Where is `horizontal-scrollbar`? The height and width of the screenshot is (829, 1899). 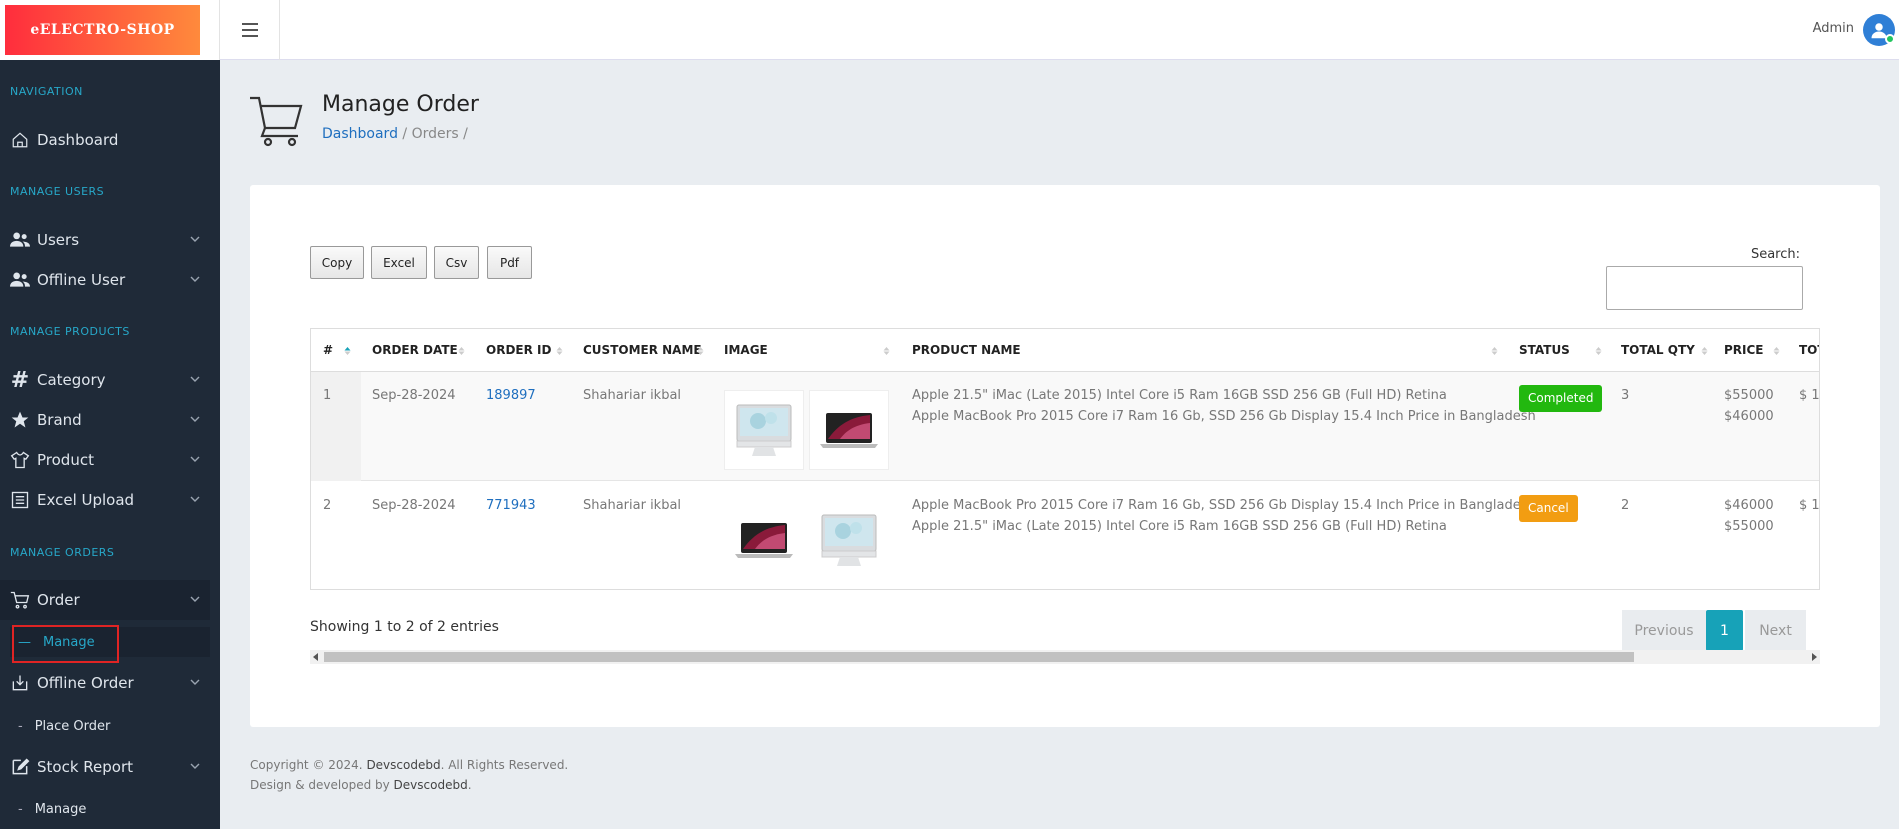
horizontal-scrollbar is located at coordinates (1065, 657).